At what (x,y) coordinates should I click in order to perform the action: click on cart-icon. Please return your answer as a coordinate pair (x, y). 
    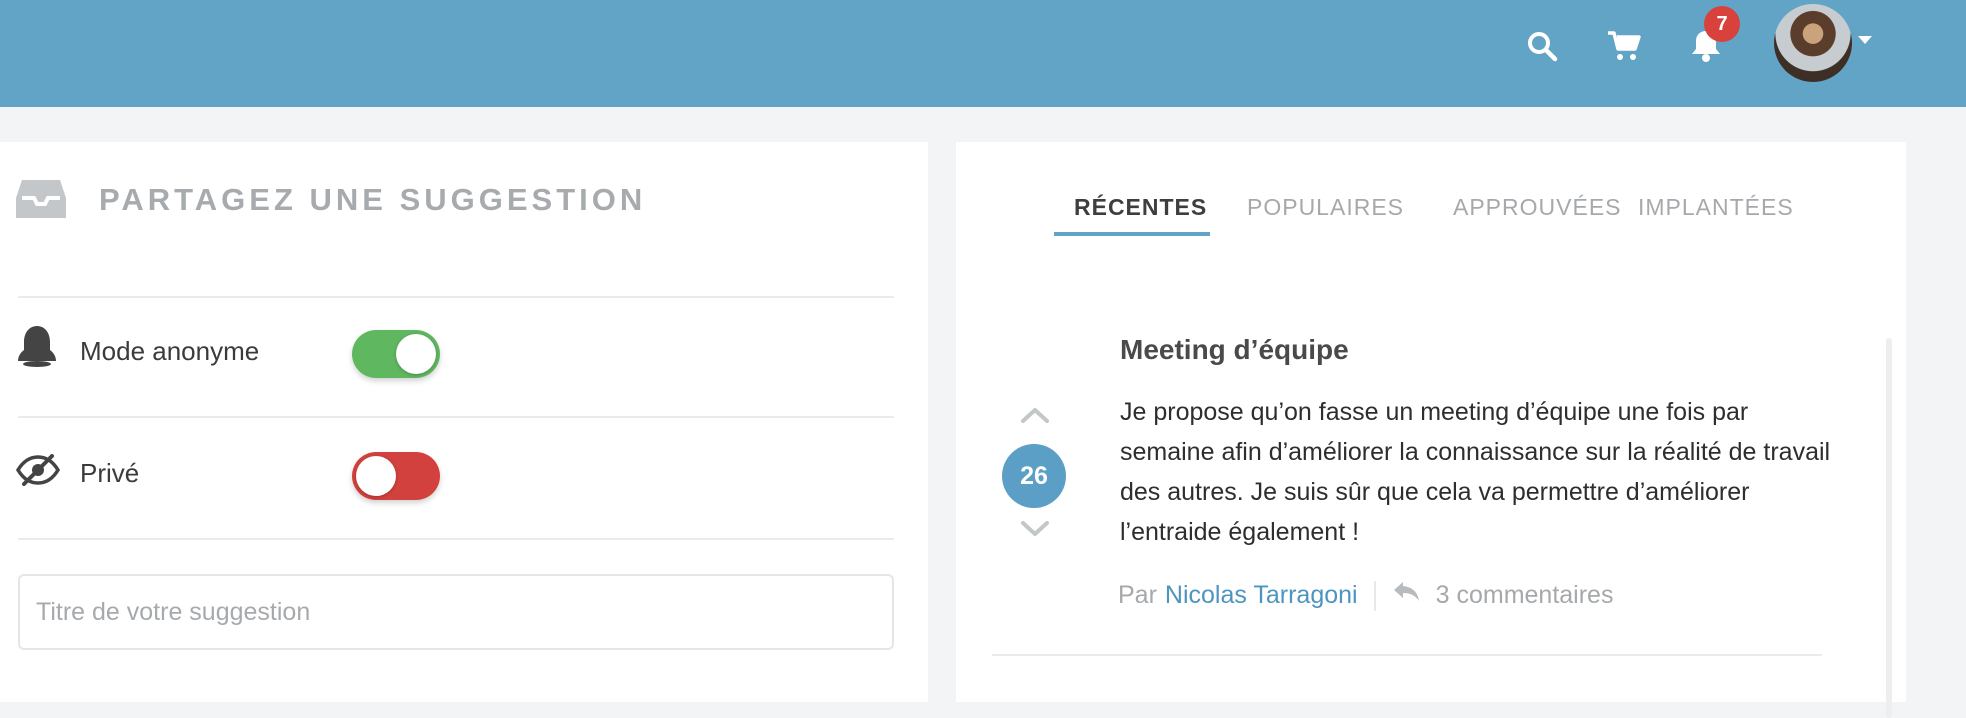
    Looking at the image, I should click on (1624, 46).